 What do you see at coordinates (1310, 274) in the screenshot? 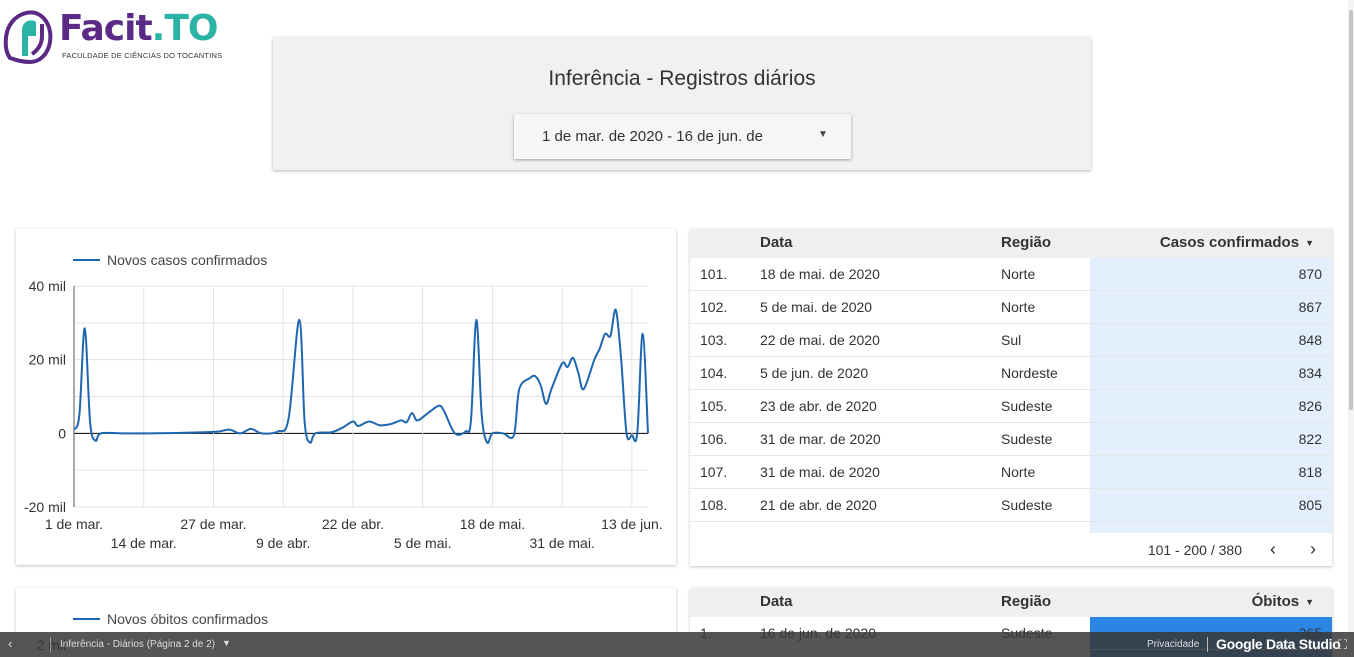
I see `row-value: 870` at bounding box center [1310, 274].